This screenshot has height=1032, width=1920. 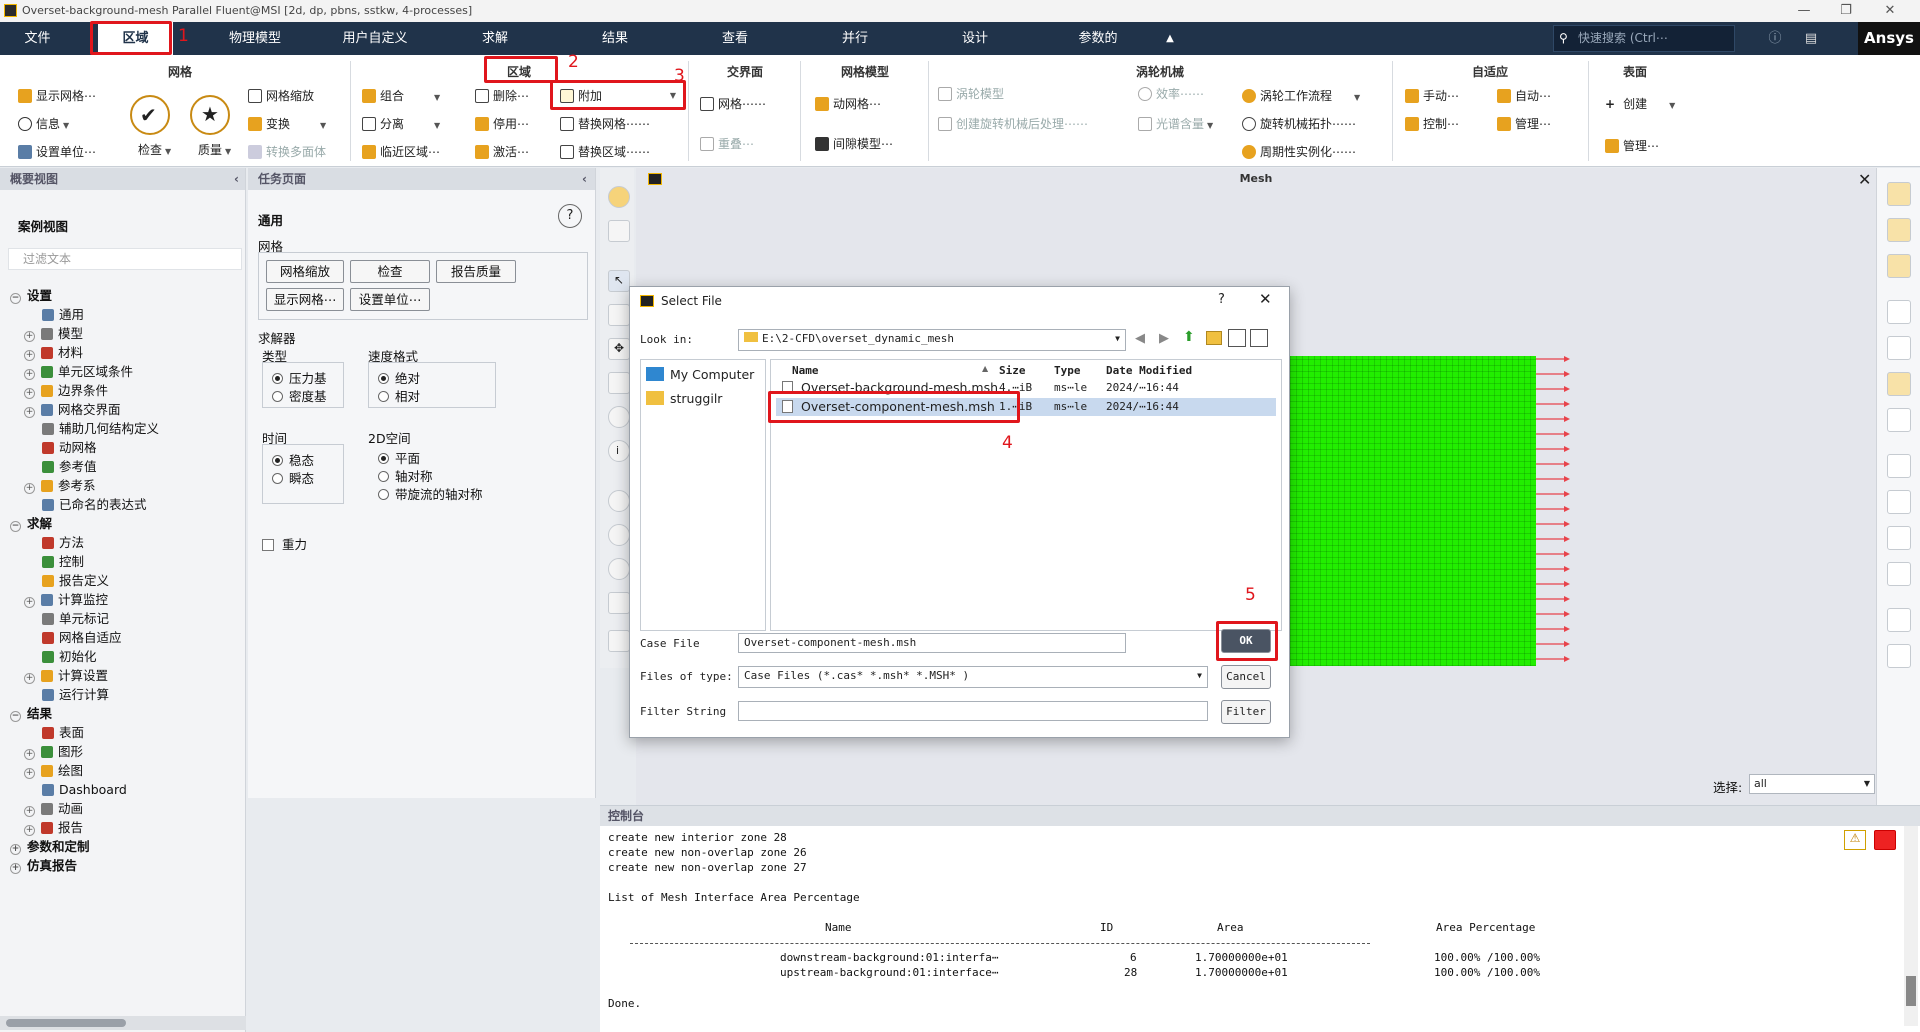 I want to click on task-mesh-scale-button: 网格缩放, so click(x=305, y=271).